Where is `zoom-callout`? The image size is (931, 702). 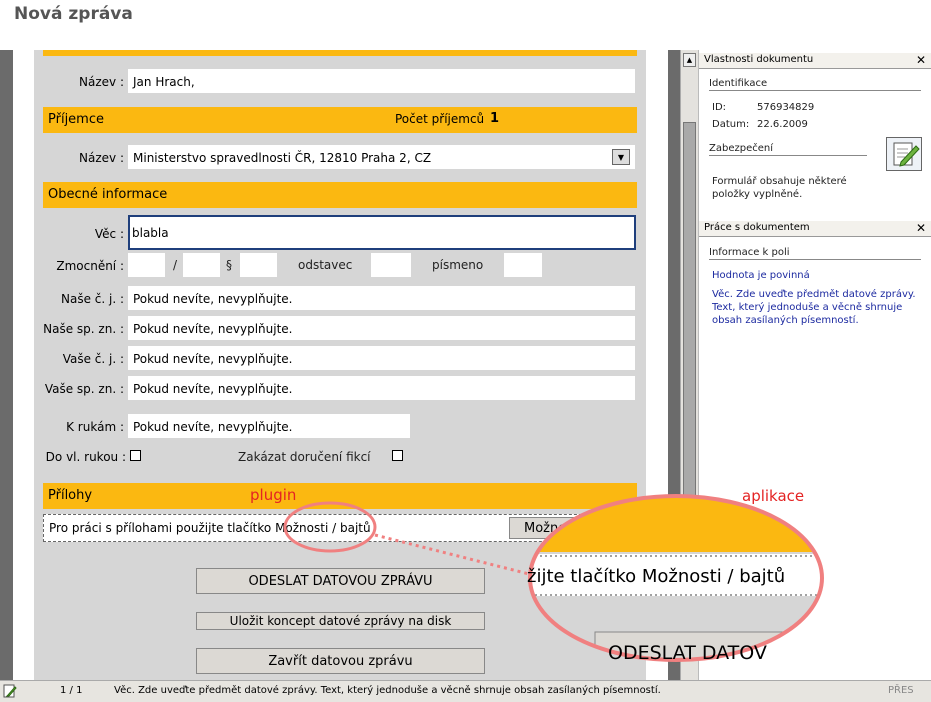
zoom-callout is located at coordinates (553, 578).